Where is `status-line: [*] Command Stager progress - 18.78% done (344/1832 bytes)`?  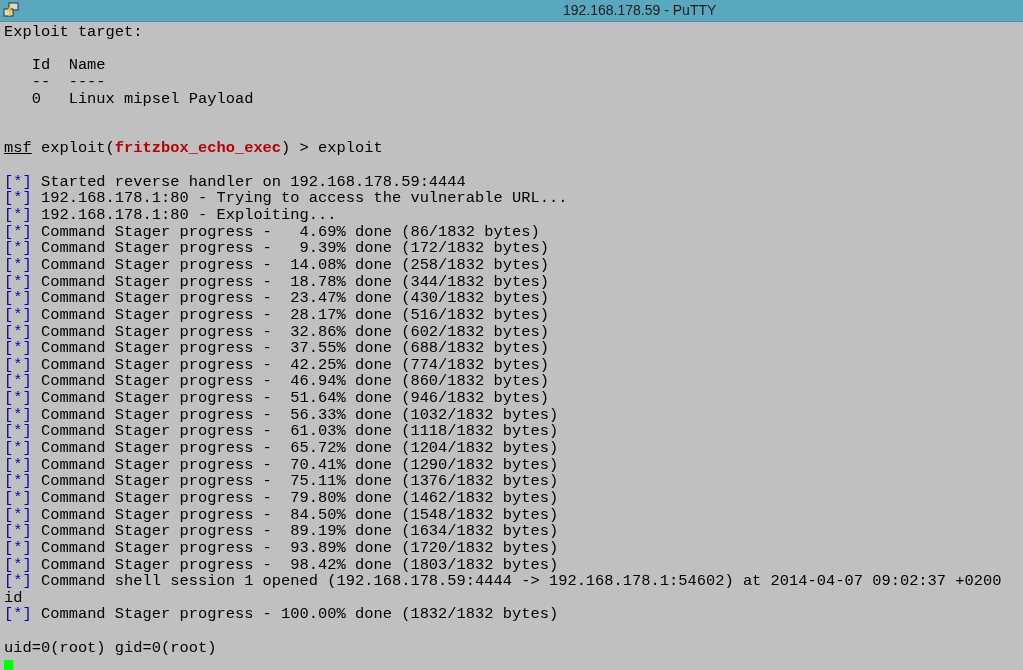 status-line: [*] Command Stager progress - 18.78% done (344/1832 bytes) is located at coordinates (276, 281).